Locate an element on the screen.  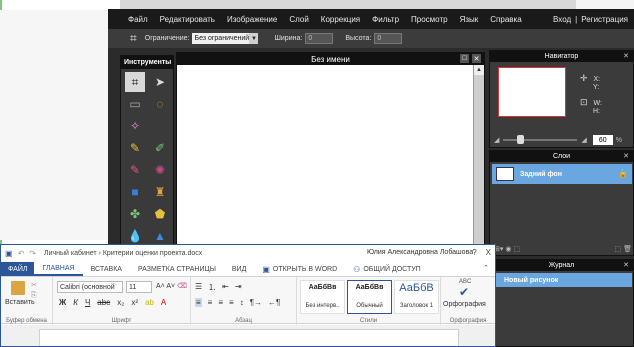
increase-indent-icon: ⇥ is located at coordinates (238, 287).